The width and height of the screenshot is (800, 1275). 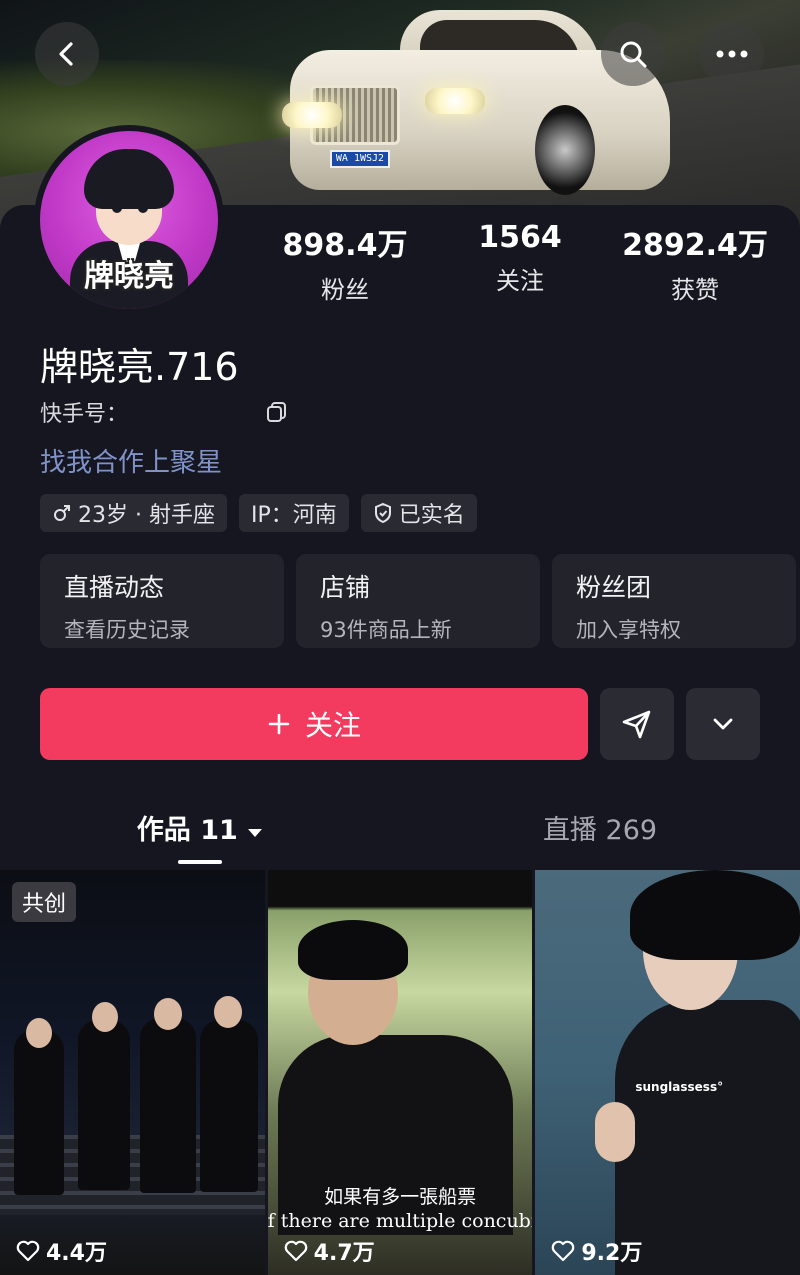 What do you see at coordinates (345, 587) in the screenshot?
I see `card-title: 店铺` at bounding box center [345, 587].